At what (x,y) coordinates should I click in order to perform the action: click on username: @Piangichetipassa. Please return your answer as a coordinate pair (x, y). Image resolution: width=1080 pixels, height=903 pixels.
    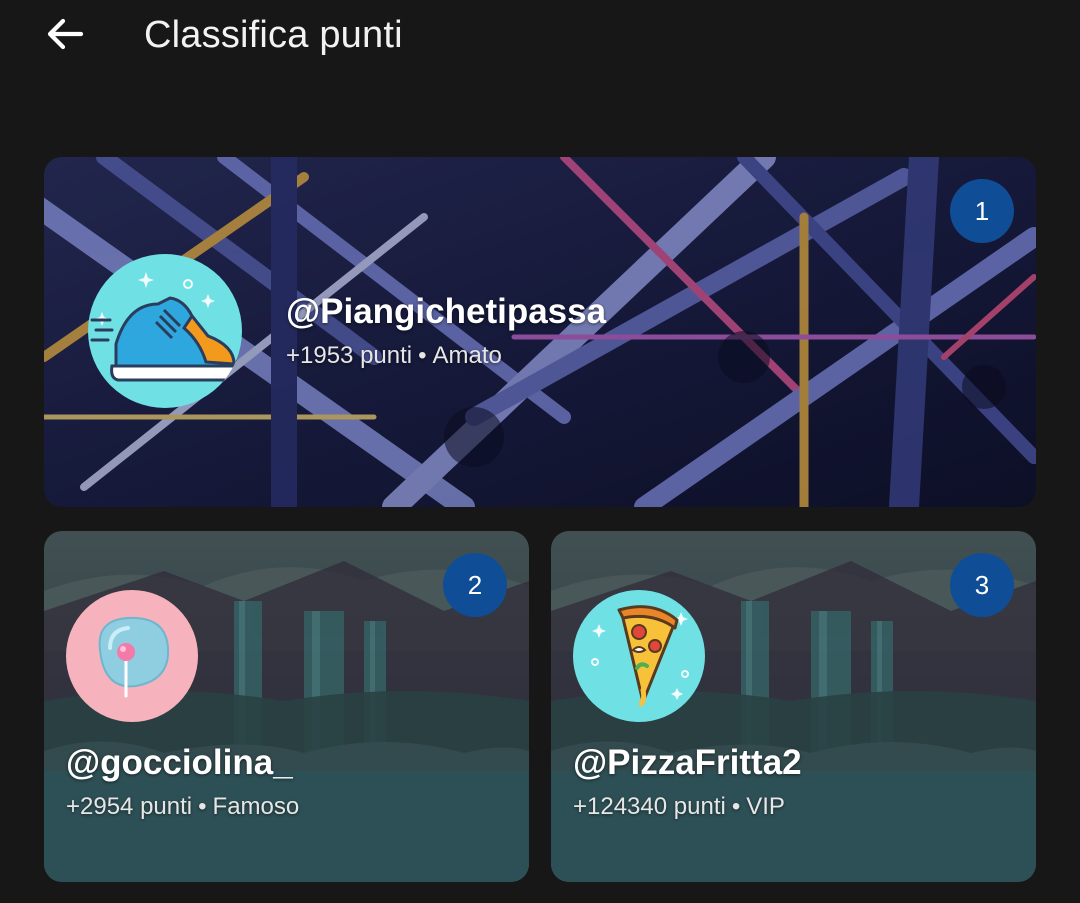
    Looking at the image, I should click on (446, 311).